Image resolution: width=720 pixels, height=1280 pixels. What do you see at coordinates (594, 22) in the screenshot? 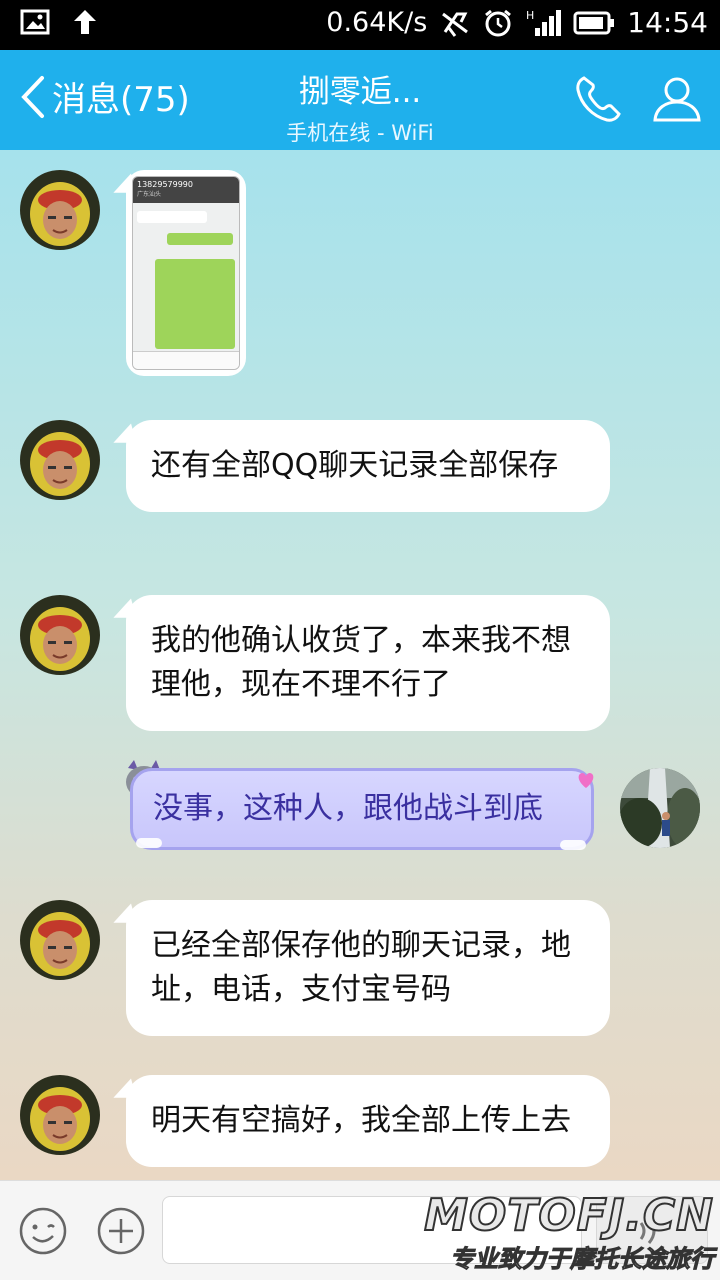
I see `battery-icon` at bounding box center [594, 22].